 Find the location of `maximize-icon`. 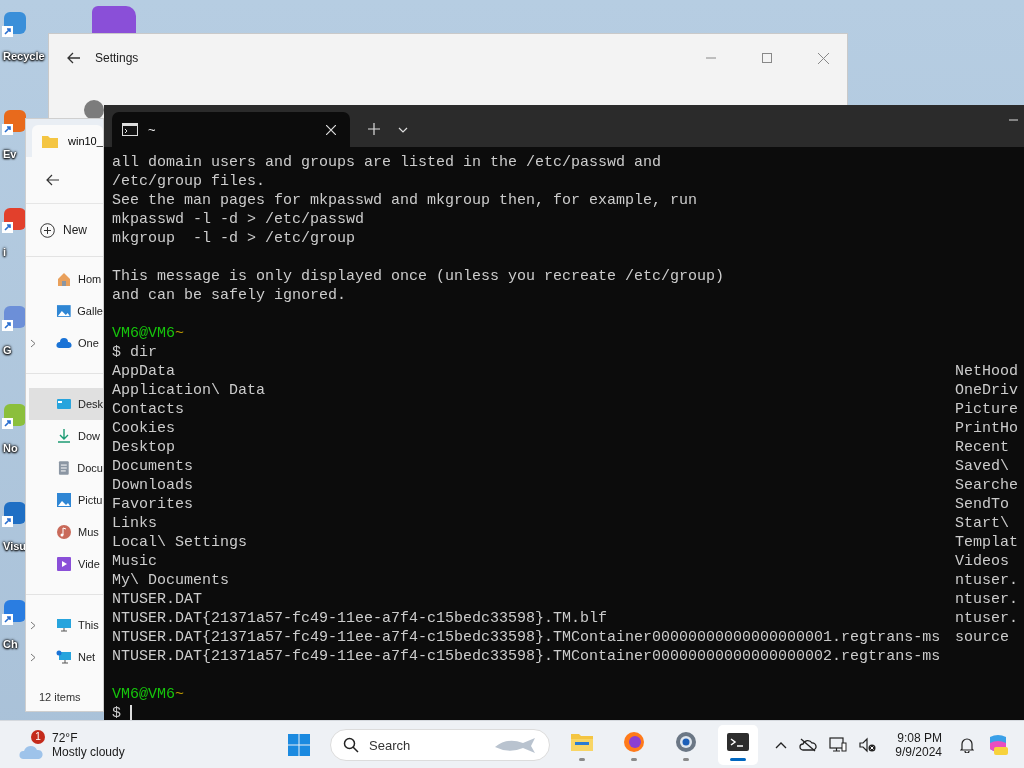

maximize-icon is located at coordinates (767, 58).